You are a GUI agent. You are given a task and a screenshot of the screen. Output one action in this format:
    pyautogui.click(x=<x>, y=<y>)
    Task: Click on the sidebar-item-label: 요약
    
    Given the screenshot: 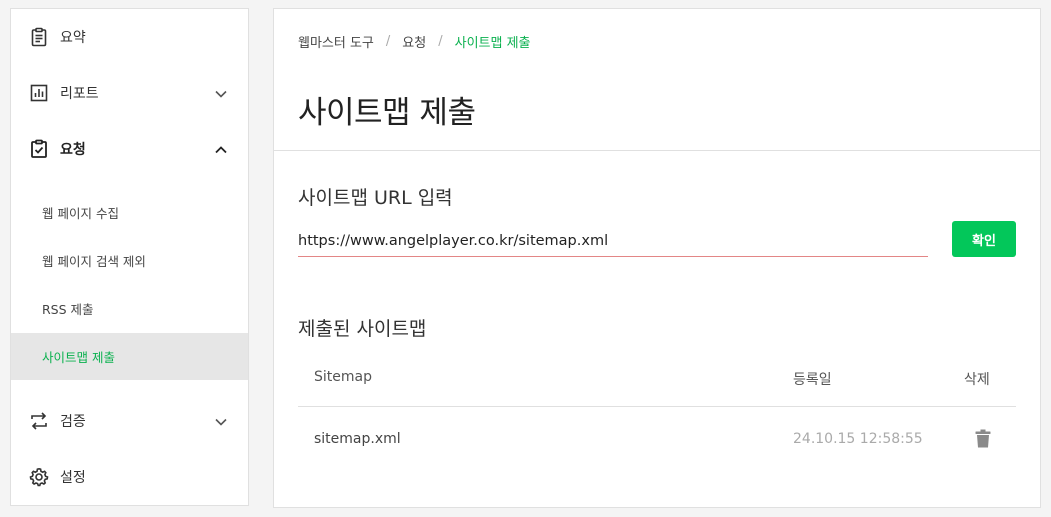 What is the action you would take?
    pyautogui.click(x=73, y=38)
    